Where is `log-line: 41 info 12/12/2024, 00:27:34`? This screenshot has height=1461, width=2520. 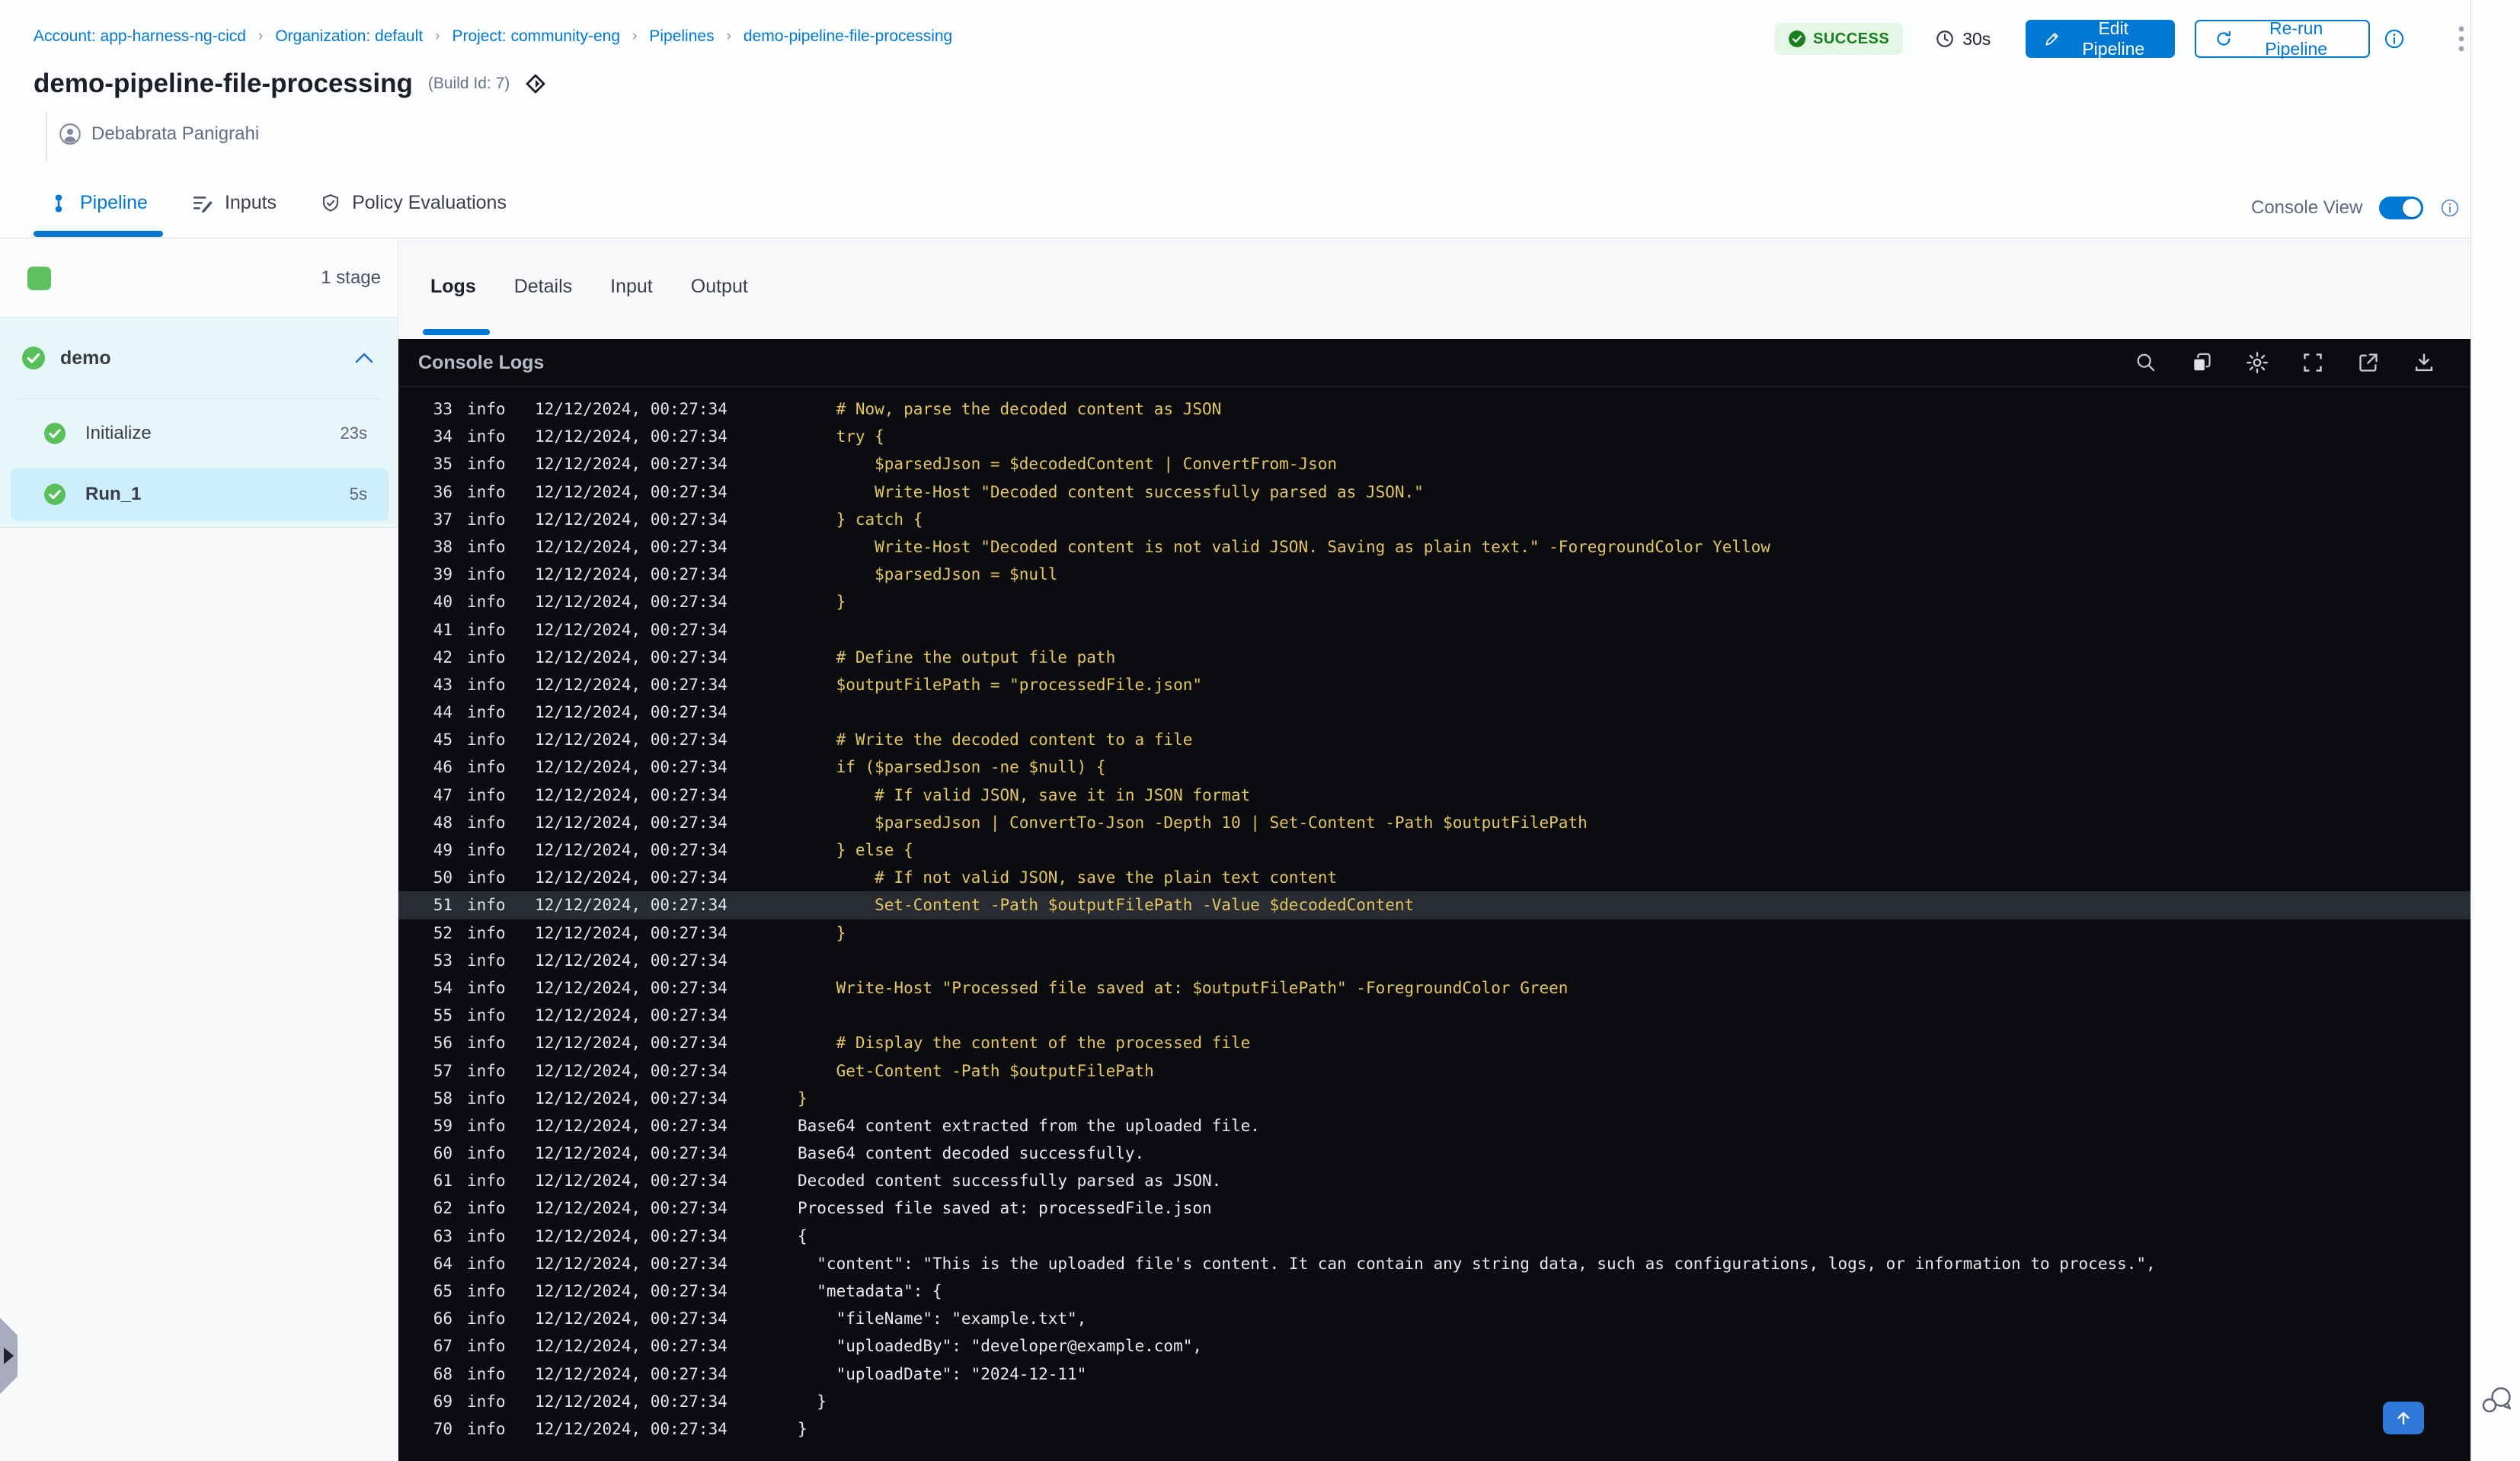
log-line: 41 info 12/12/2024, 00:27:34 is located at coordinates (1434, 630).